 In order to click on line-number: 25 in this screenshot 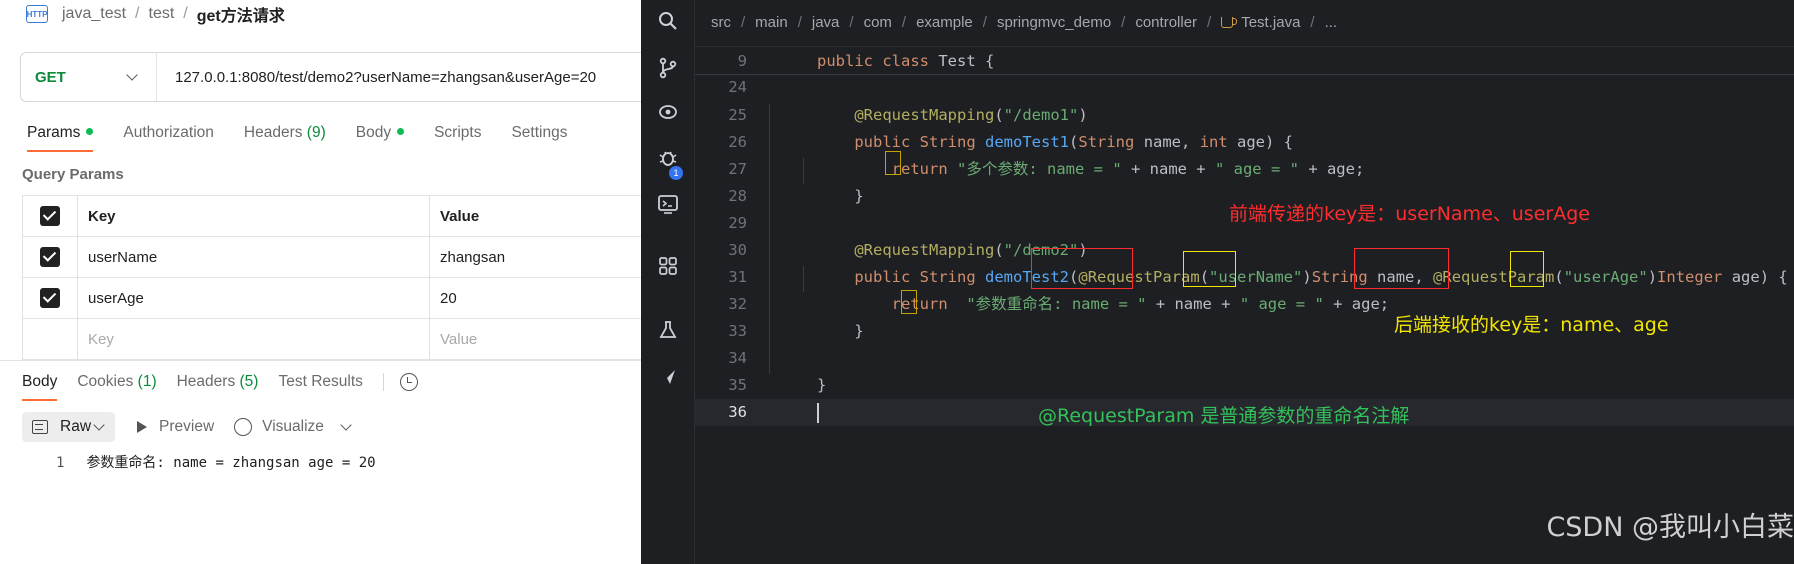, I will do `click(737, 115)`.